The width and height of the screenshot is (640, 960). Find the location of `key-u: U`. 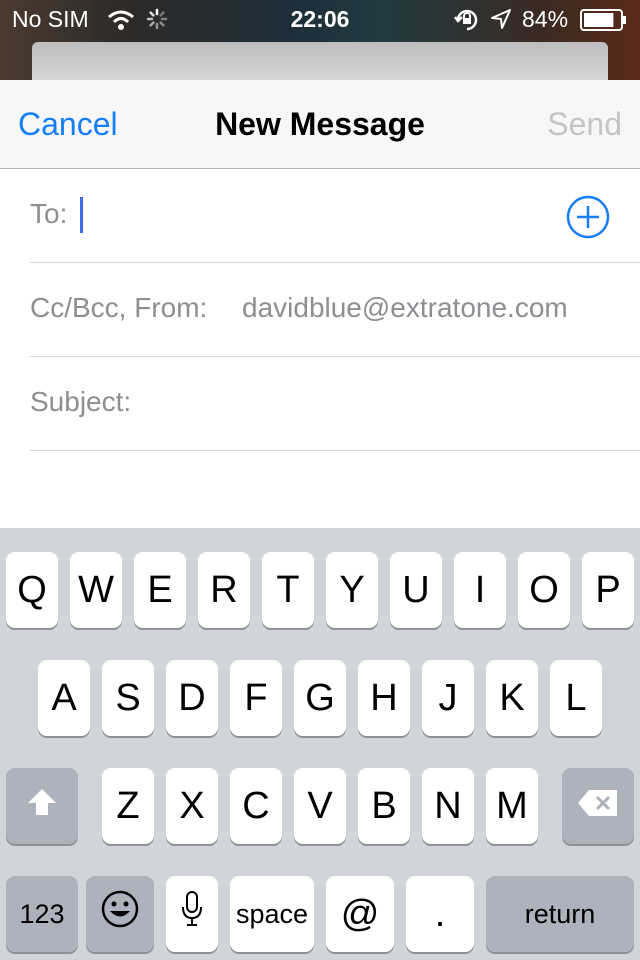

key-u: U is located at coordinates (416, 590).